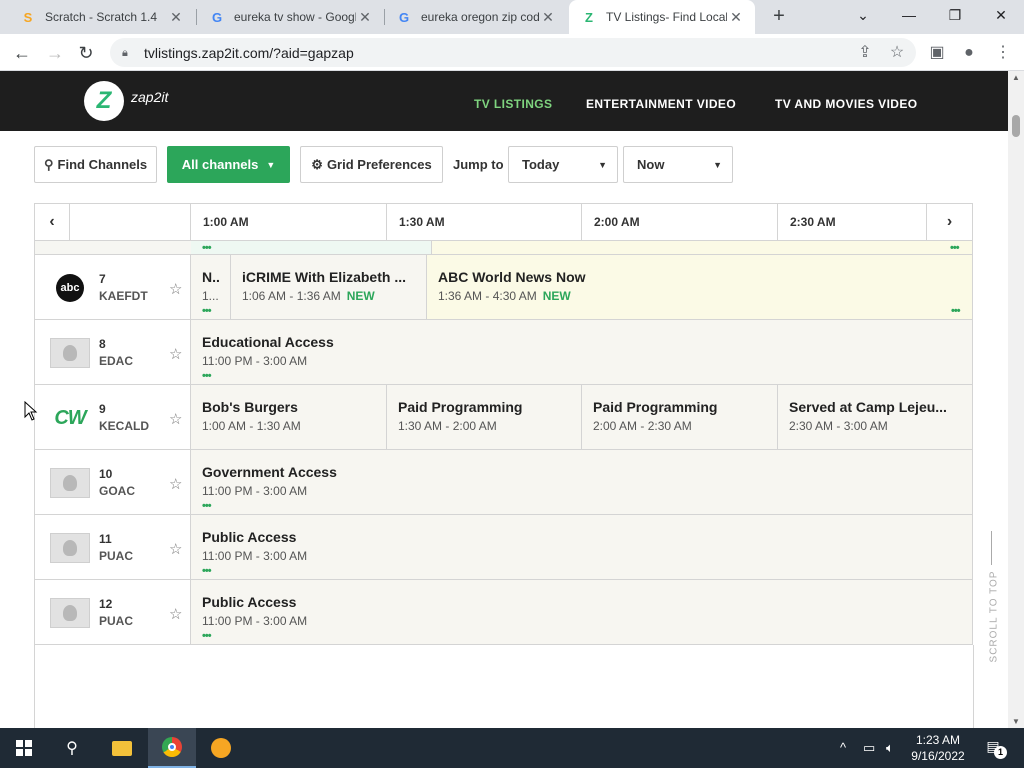 This screenshot has width=1024, height=768. I want to click on program-cell: Government Access 11:00 PM - 3:00 AM •••, so click(581, 482).